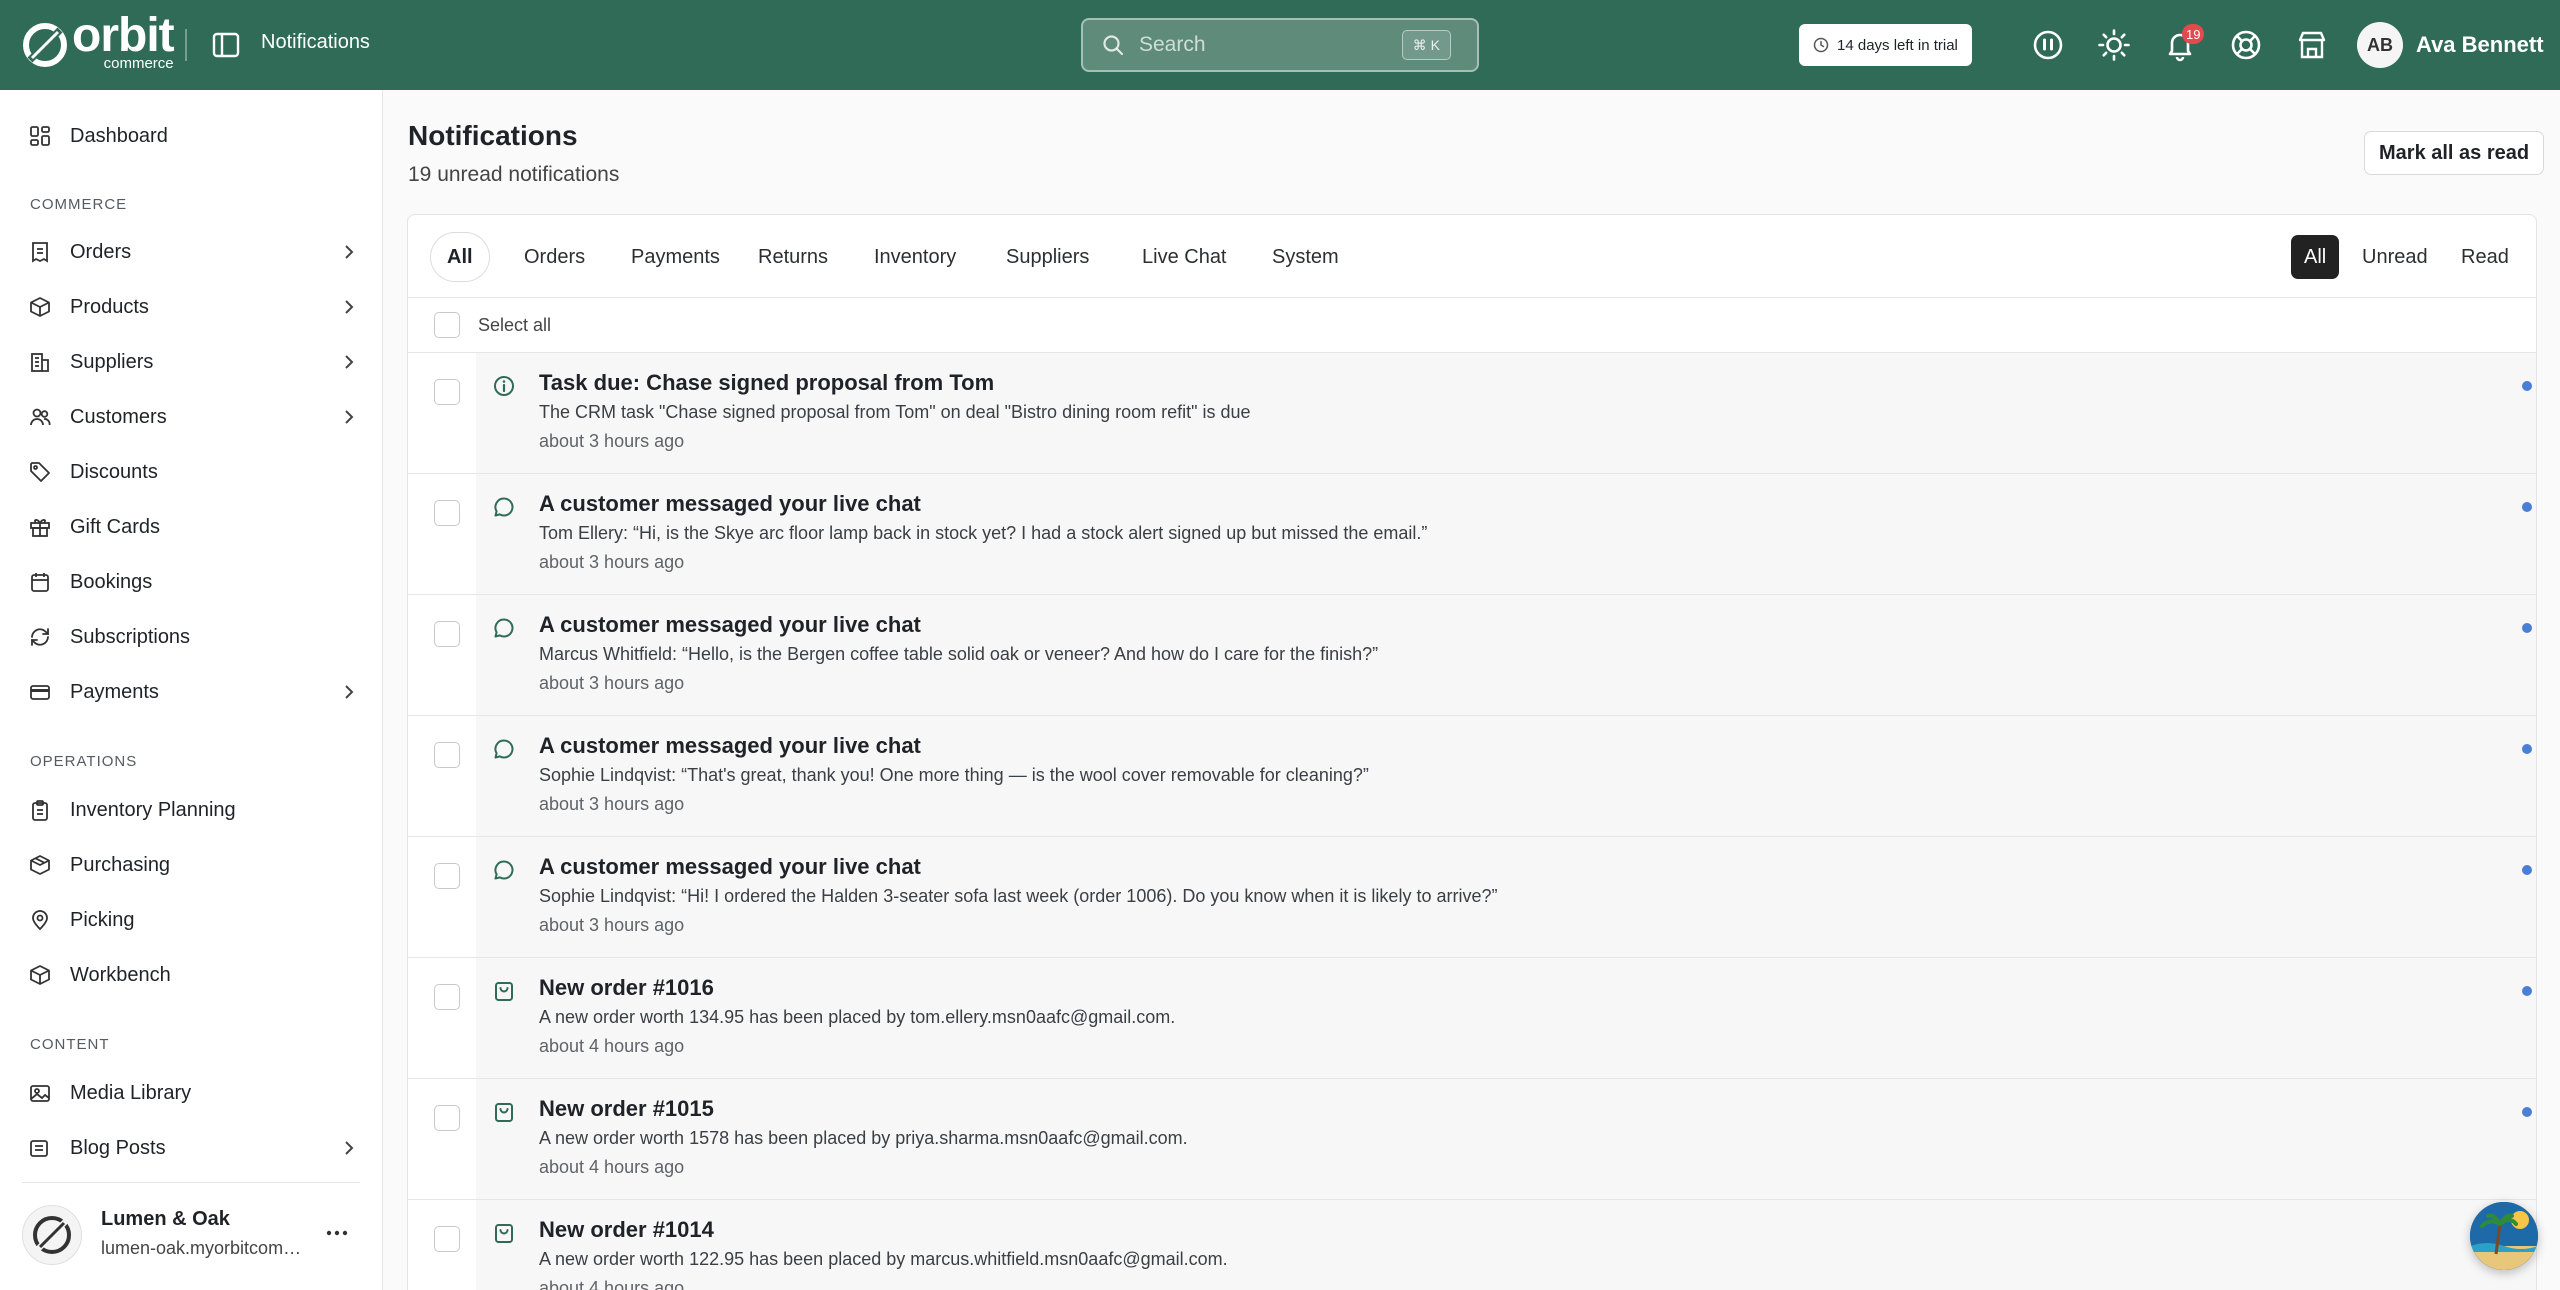 This screenshot has height=1290, width=2560. What do you see at coordinates (120, 864) in the screenshot?
I see `sidebar-item-label: Purchasing` at bounding box center [120, 864].